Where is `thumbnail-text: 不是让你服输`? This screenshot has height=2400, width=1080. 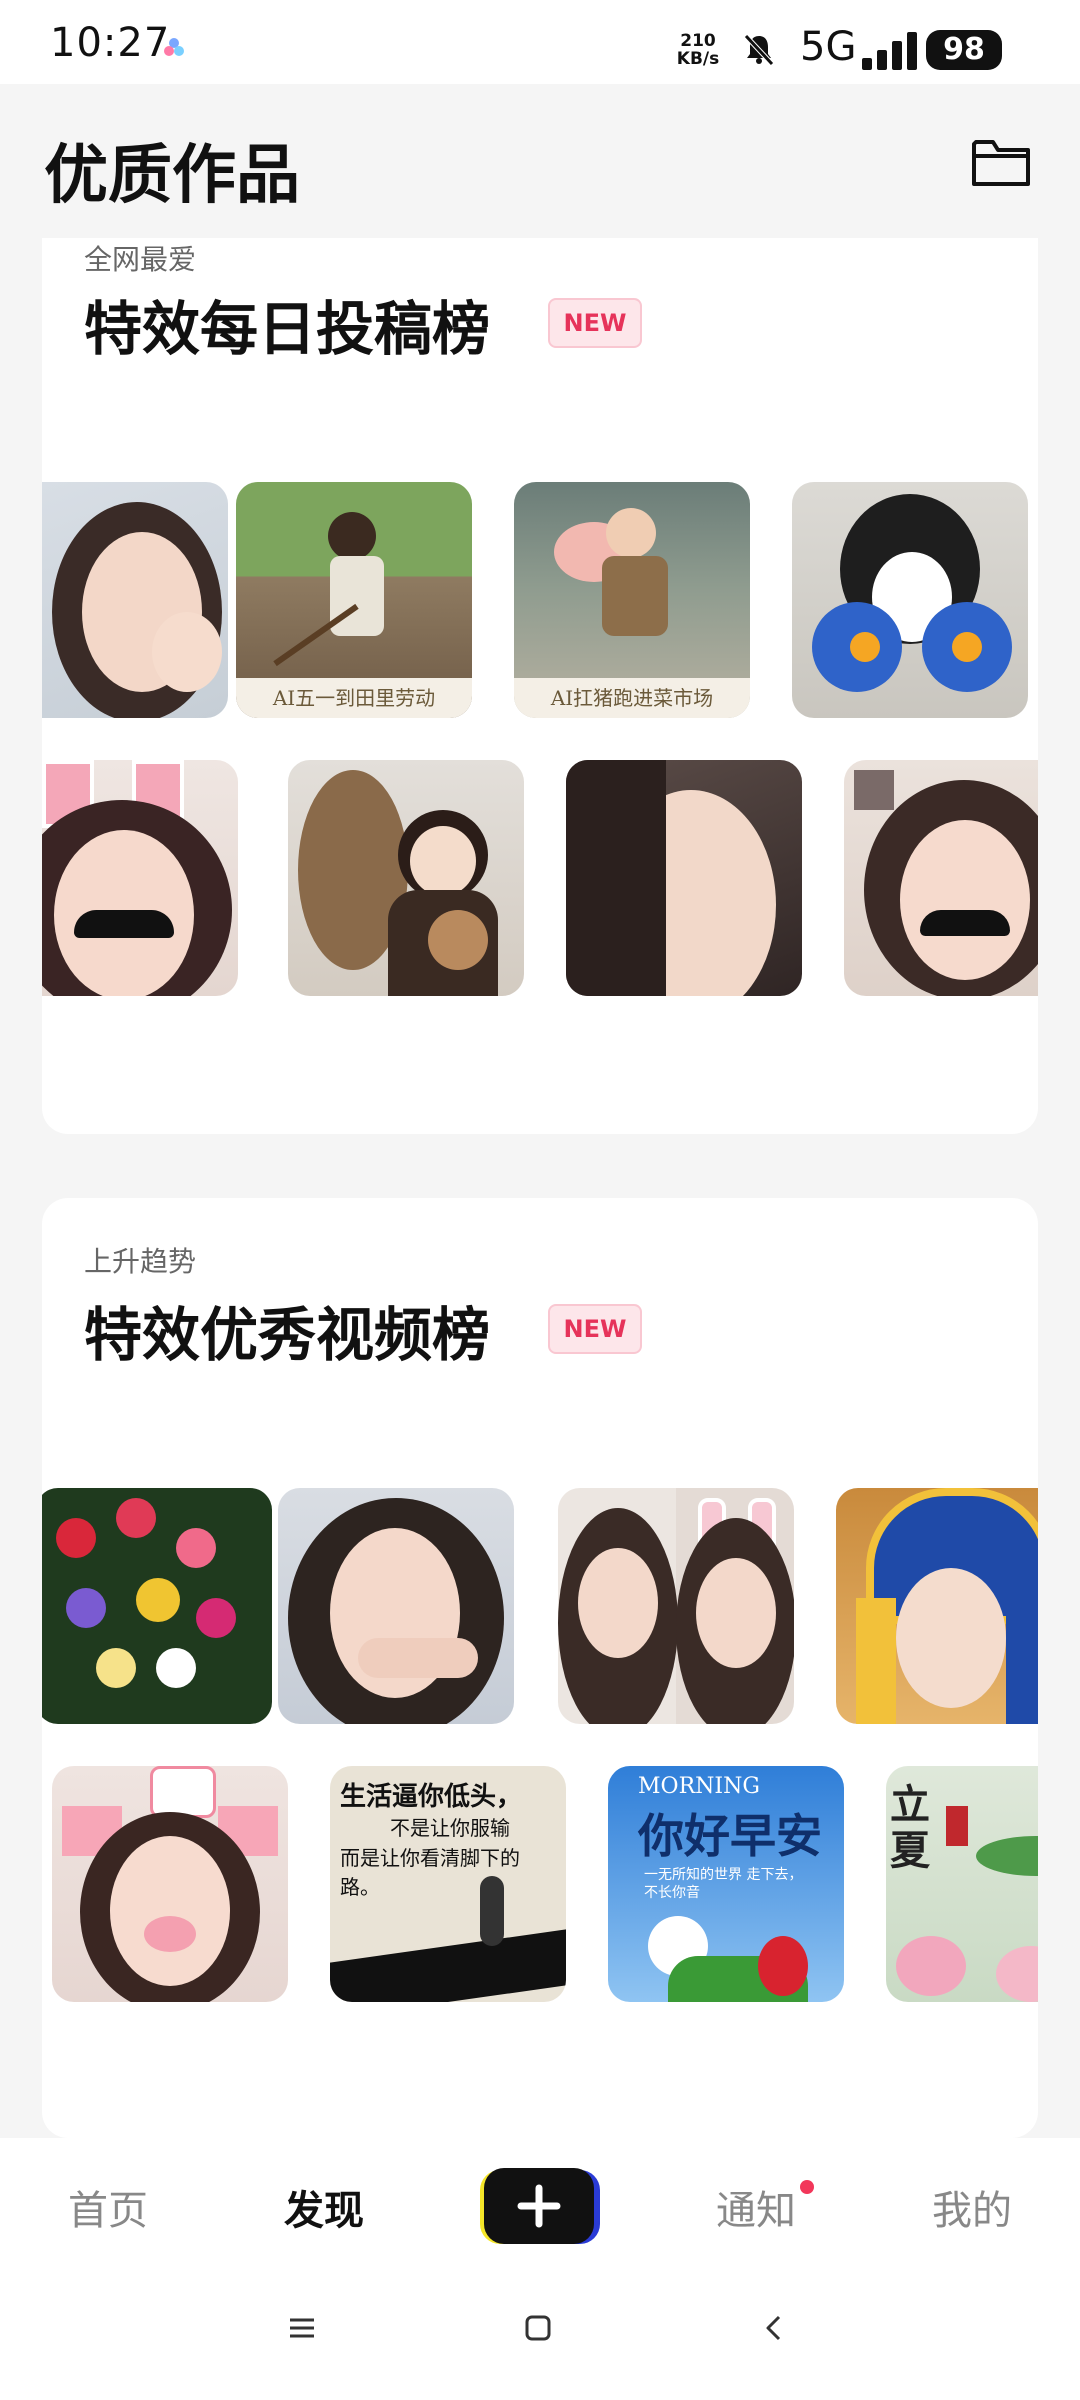 thumbnail-text: 不是让你服输 is located at coordinates (450, 1828).